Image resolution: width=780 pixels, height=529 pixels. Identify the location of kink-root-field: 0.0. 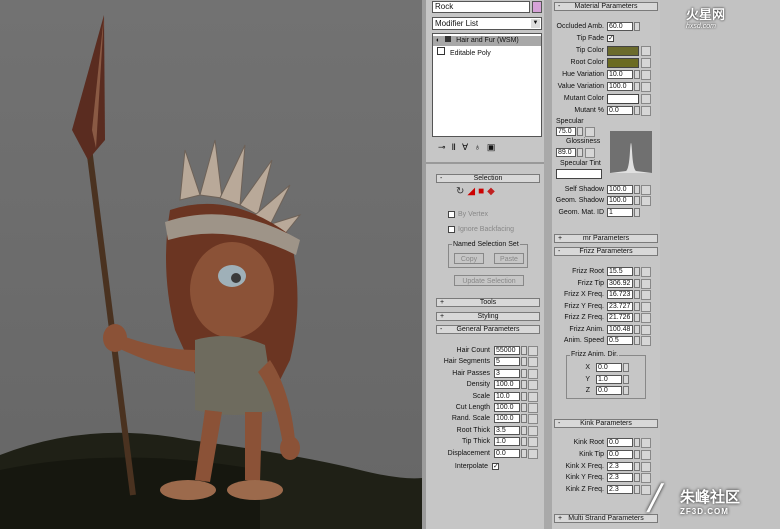
(620, 442).